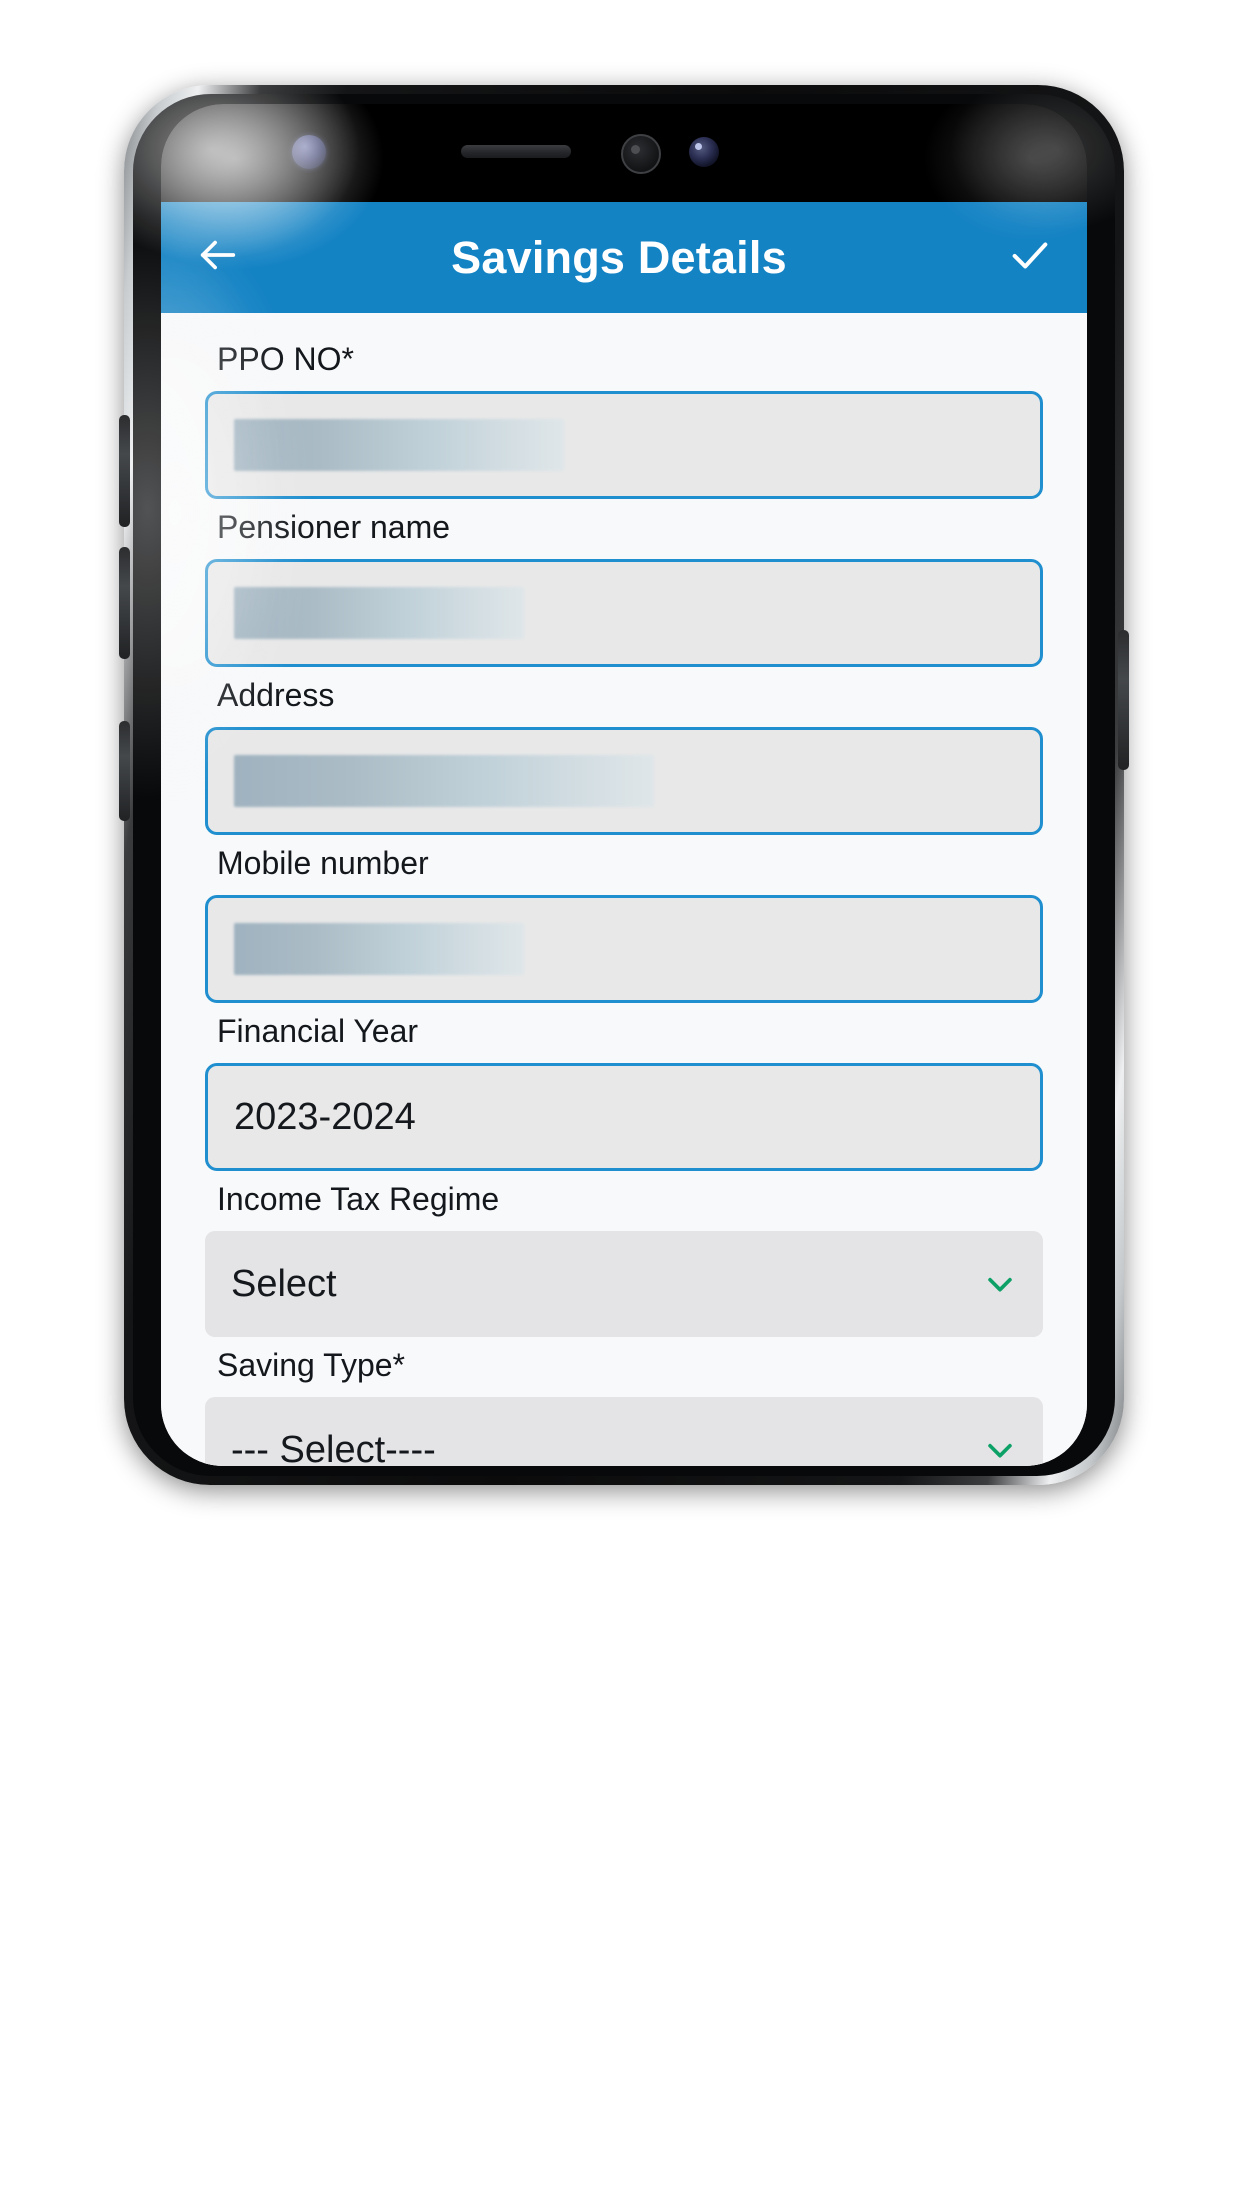 The image size is (1242, 2208). I want to click on field-address: Address, so click(624, 757).